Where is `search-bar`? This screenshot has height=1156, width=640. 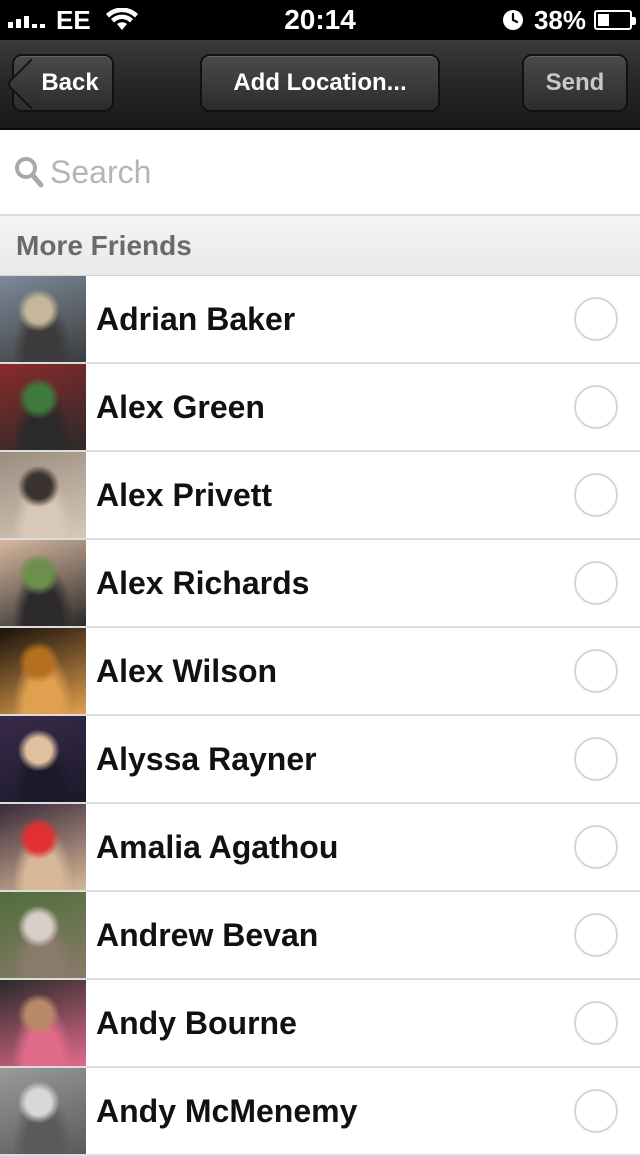
search-bar is located at coordinates (320, 173).